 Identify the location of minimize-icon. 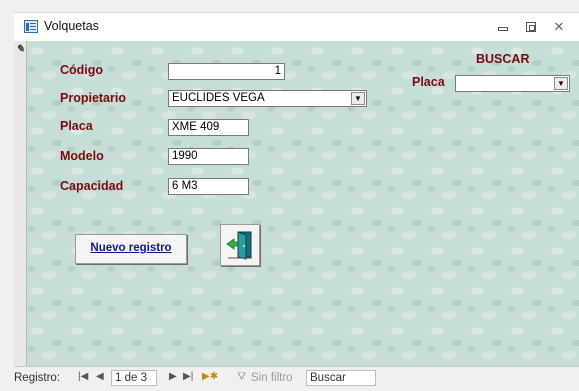
(503, 27).